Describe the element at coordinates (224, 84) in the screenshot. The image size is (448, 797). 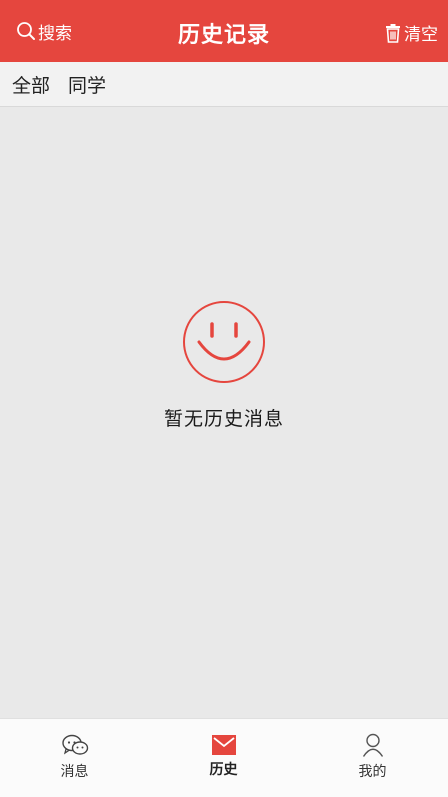
I see `filter-bar: 全部 同学` at that location.